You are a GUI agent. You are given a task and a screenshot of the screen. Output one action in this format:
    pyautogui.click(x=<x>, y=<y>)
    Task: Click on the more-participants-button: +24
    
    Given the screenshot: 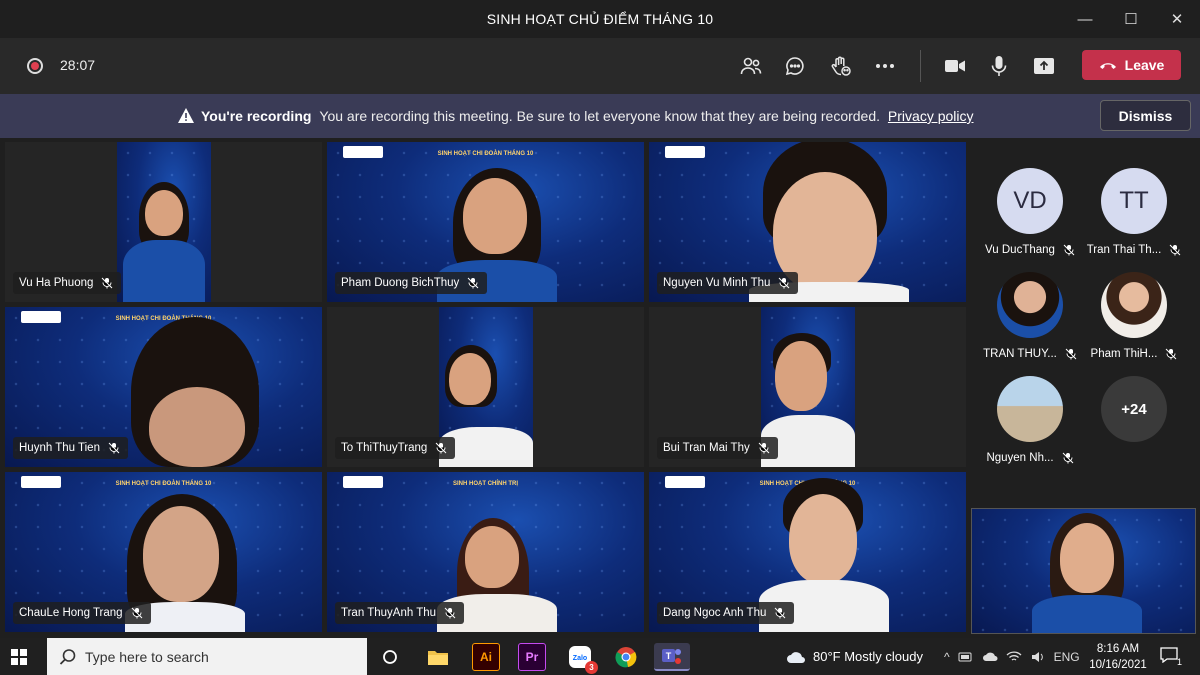 What is the action you would take?
    pyautogui.click(x=1134, y=426)
    